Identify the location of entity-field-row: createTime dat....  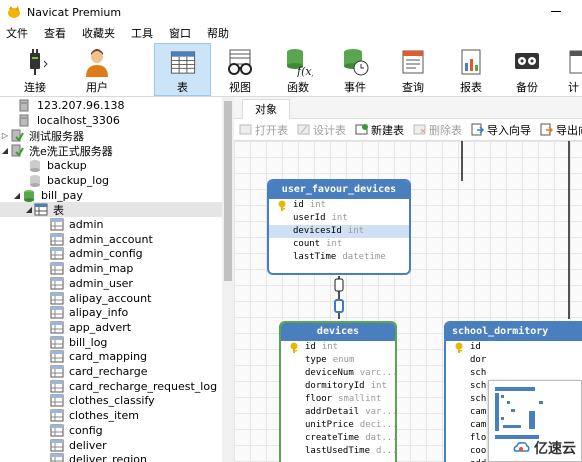
(338, 438).